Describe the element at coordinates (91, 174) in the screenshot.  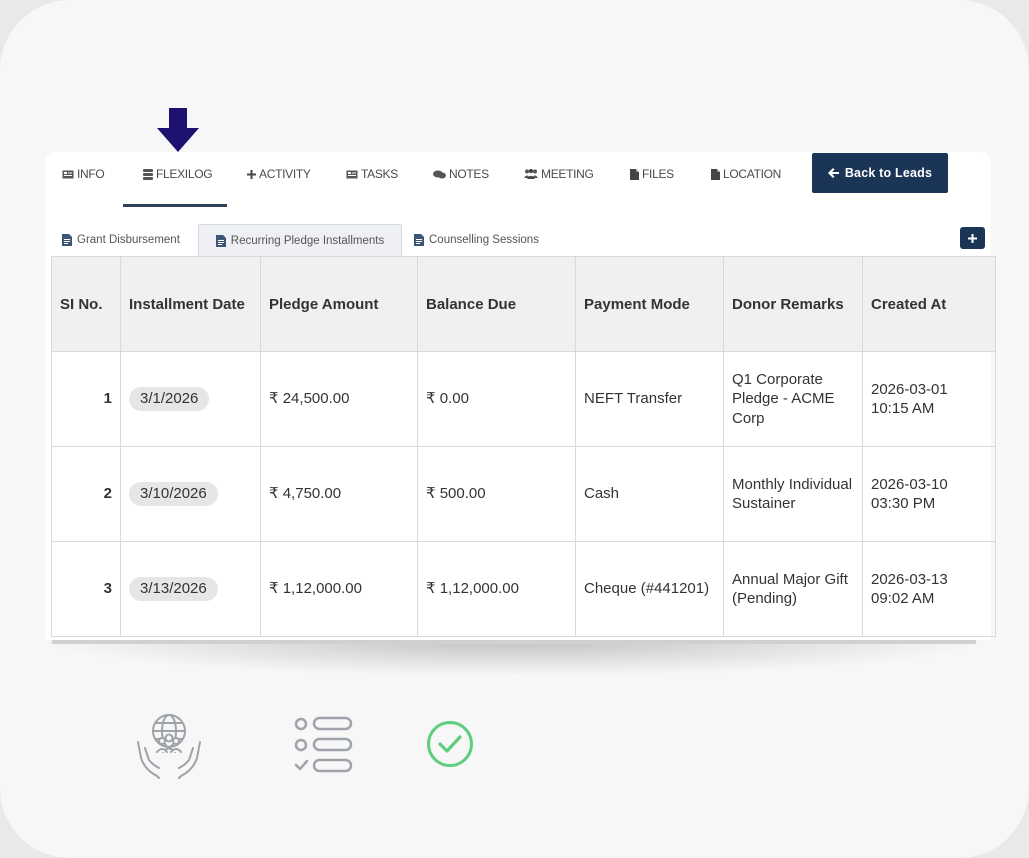
I see `tab-label: INFO` at that location.